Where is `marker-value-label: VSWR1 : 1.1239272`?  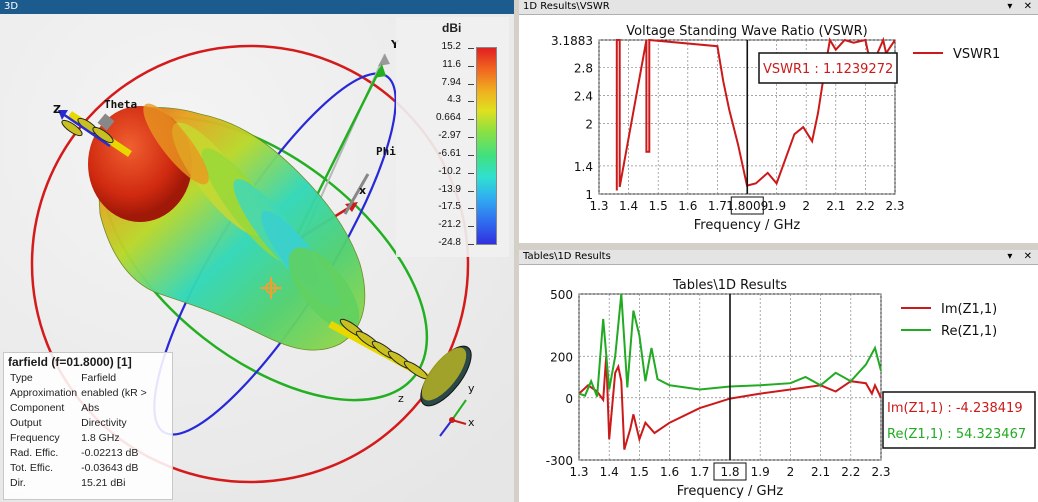
marker-value-label: VSWR1 : 1.1239272 is located at coordinates (828, 69).